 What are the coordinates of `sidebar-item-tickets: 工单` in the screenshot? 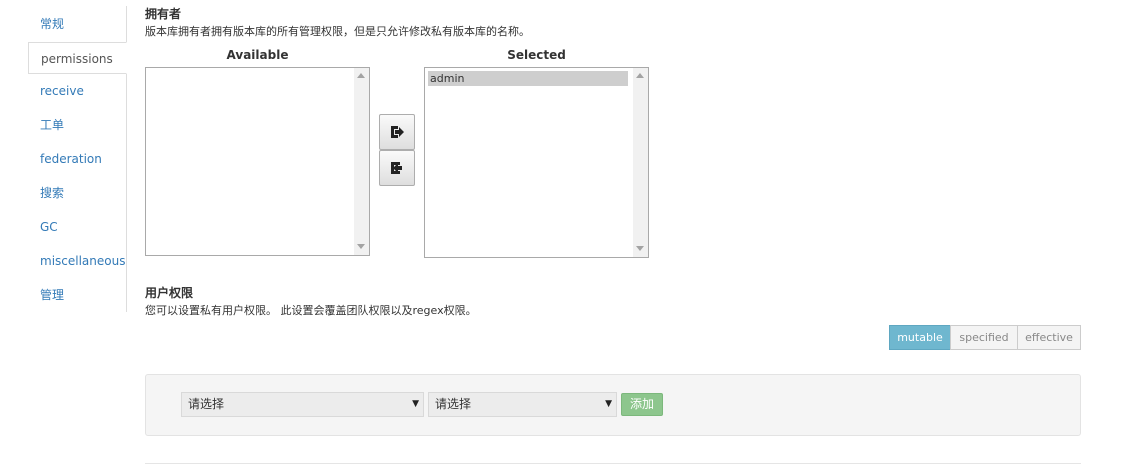 It's located at (77, 125).